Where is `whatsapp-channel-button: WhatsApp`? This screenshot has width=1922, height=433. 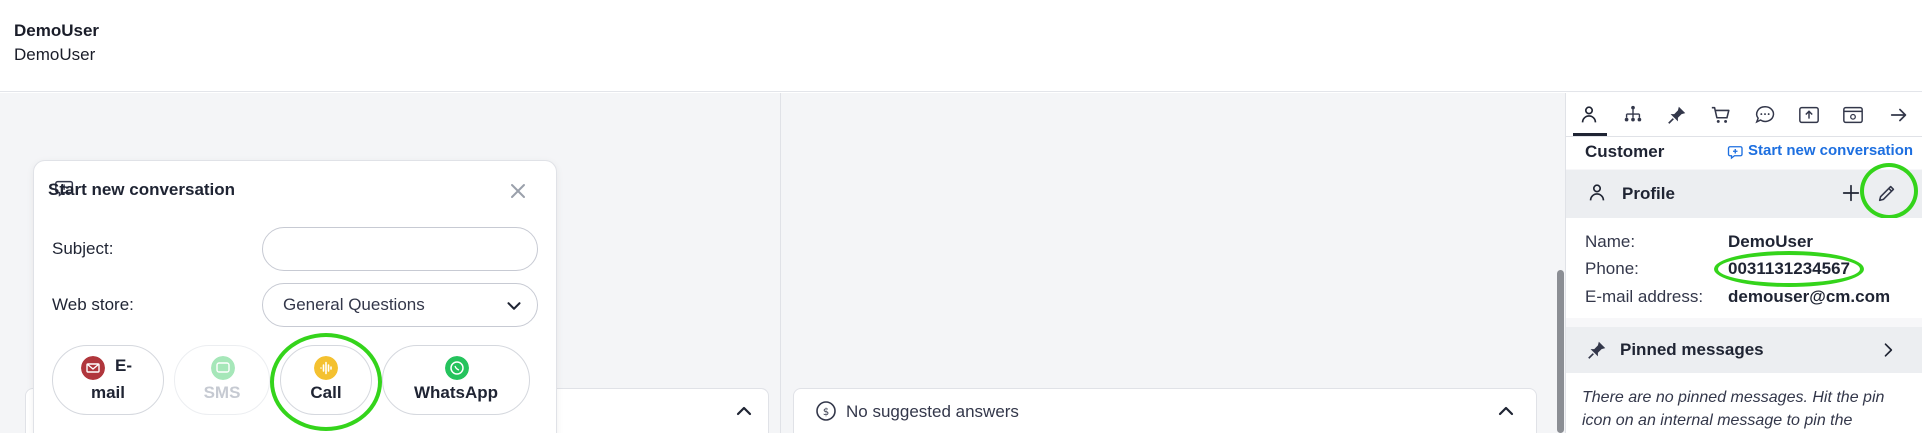
whatsapp-channel-button: WhatsApp is located at coordinates (456, 380).